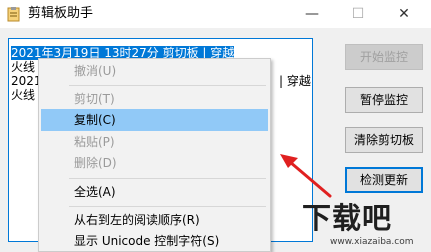 This screenshot has width=431, height=252. I want to click on clear-clipboard-button: 清除剪切板, so click(384, 140).